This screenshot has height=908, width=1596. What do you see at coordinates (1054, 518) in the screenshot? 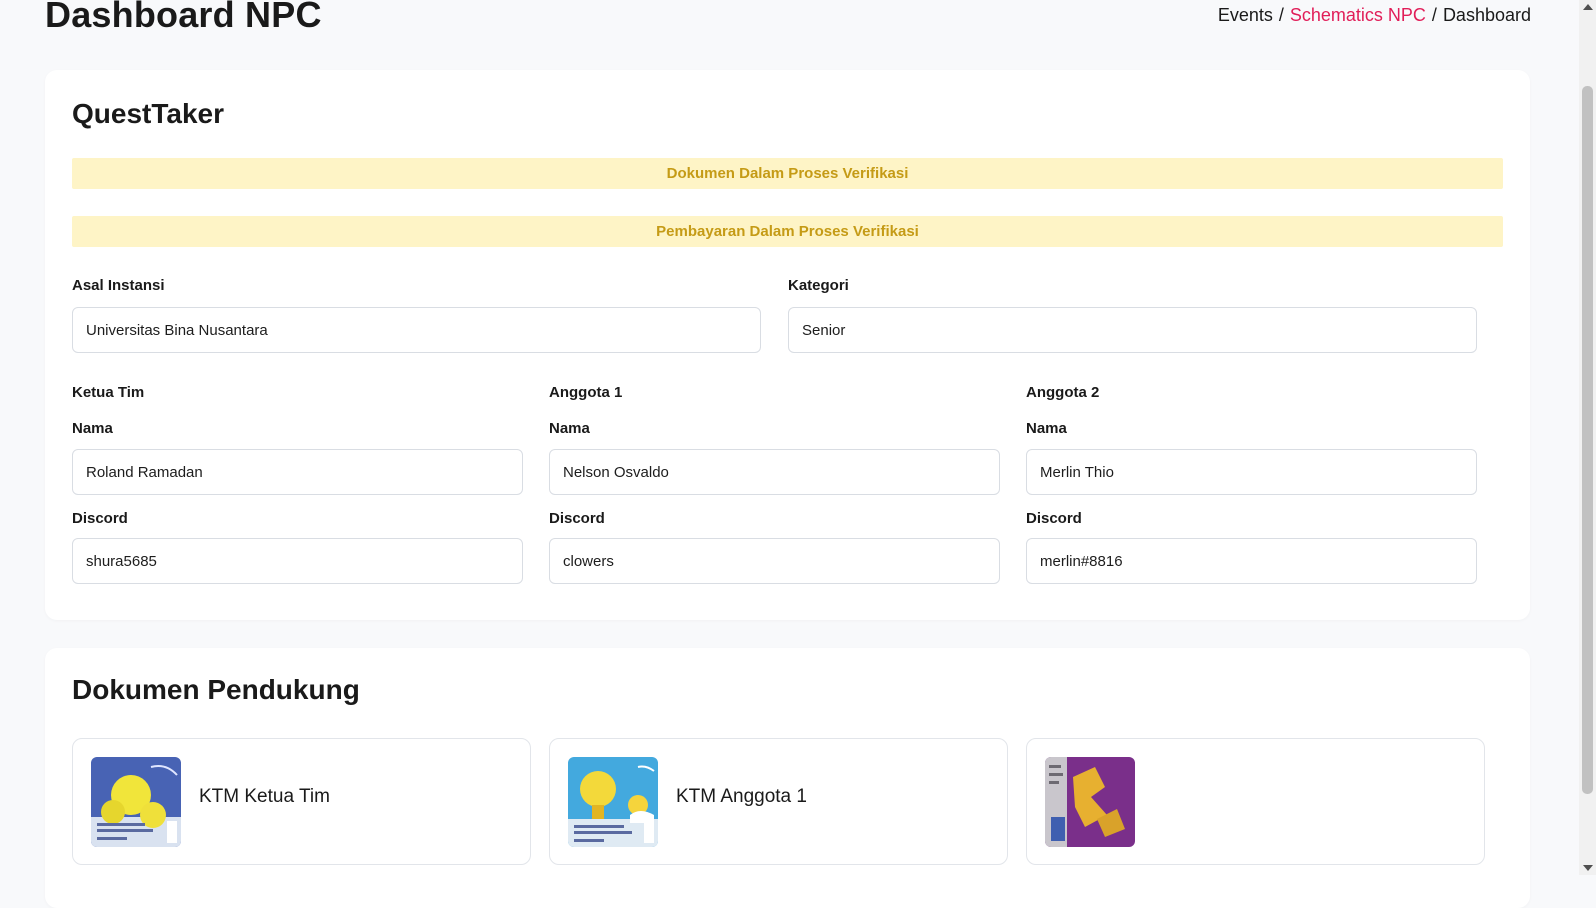
I see `member2-discord-label: Discord` at bounding box center [1054, 518].